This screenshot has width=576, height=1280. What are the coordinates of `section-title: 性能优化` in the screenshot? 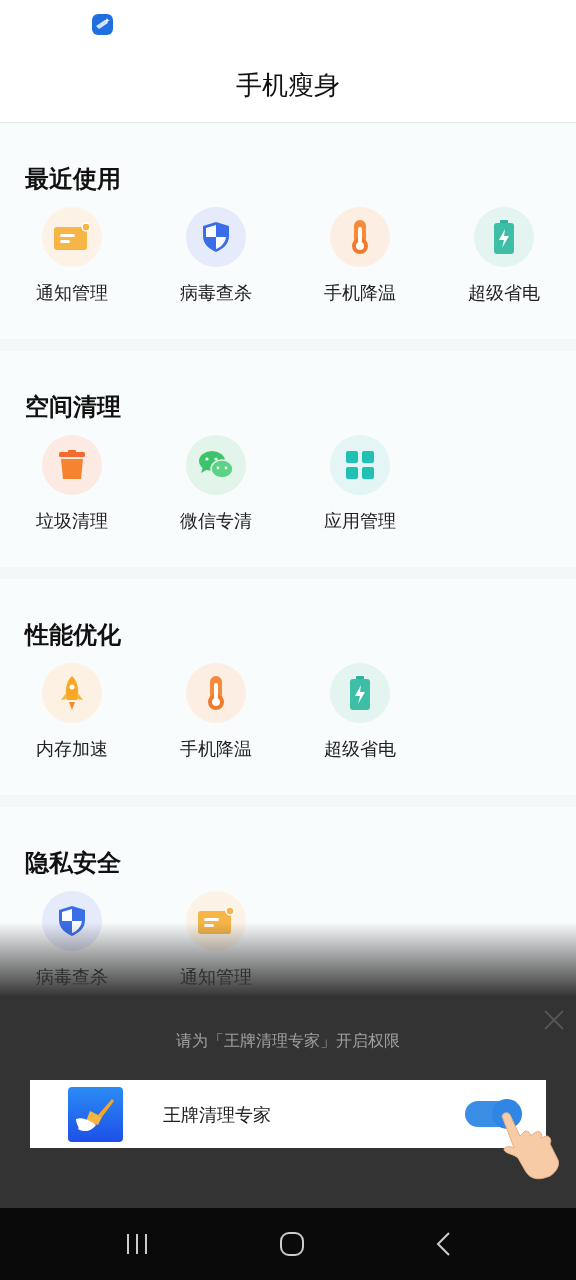 It's located at (73, 635).